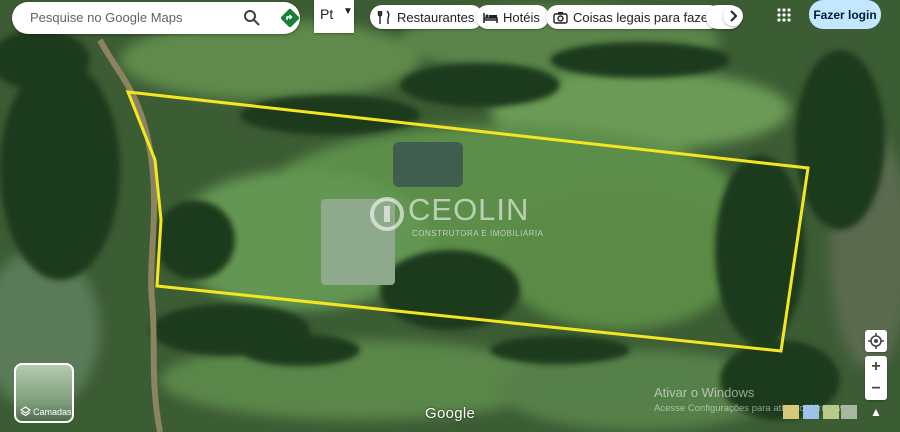  I want to click on layers-icon, so click(25, 411).